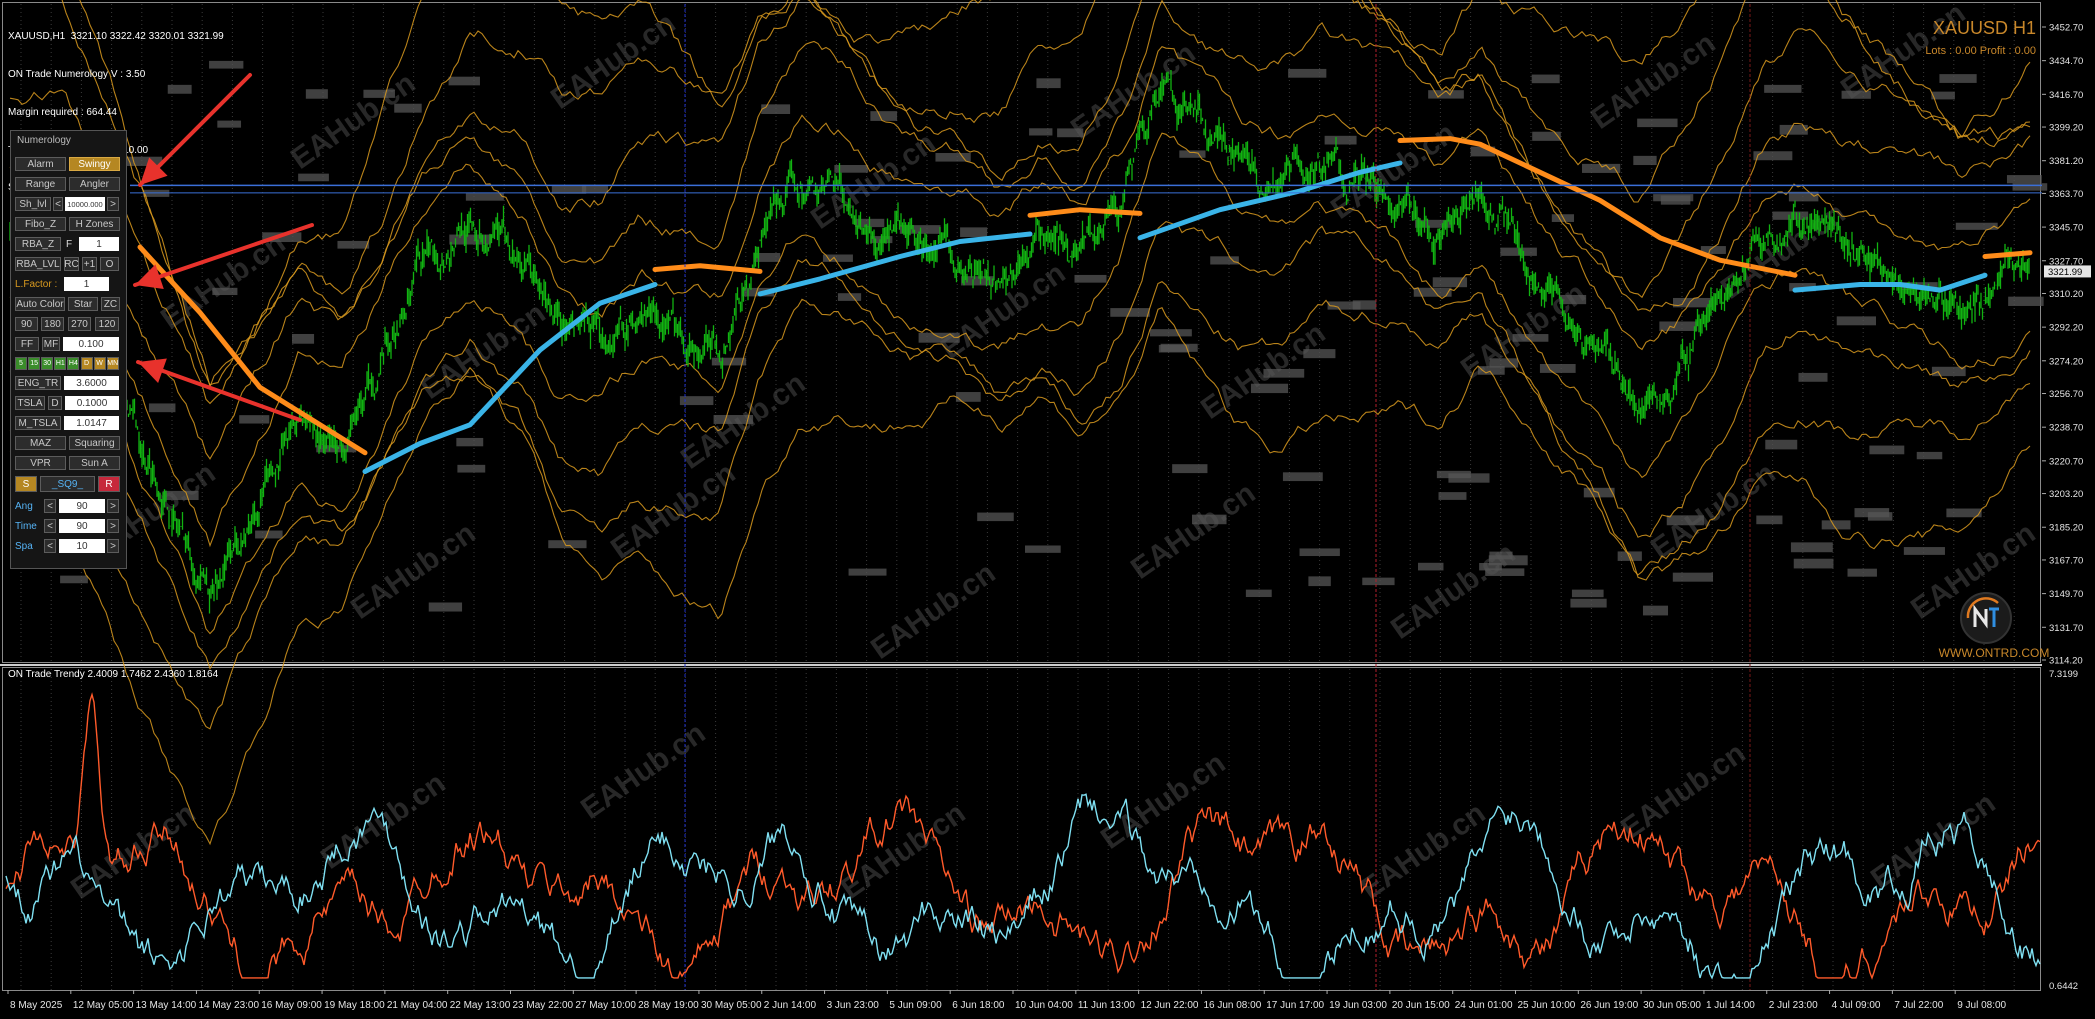 This screenshot has width=2095, height=1019. Describe the element at coordinates (30, 403) in the screenshot. I see `tsla-button: TSLA` at that location.